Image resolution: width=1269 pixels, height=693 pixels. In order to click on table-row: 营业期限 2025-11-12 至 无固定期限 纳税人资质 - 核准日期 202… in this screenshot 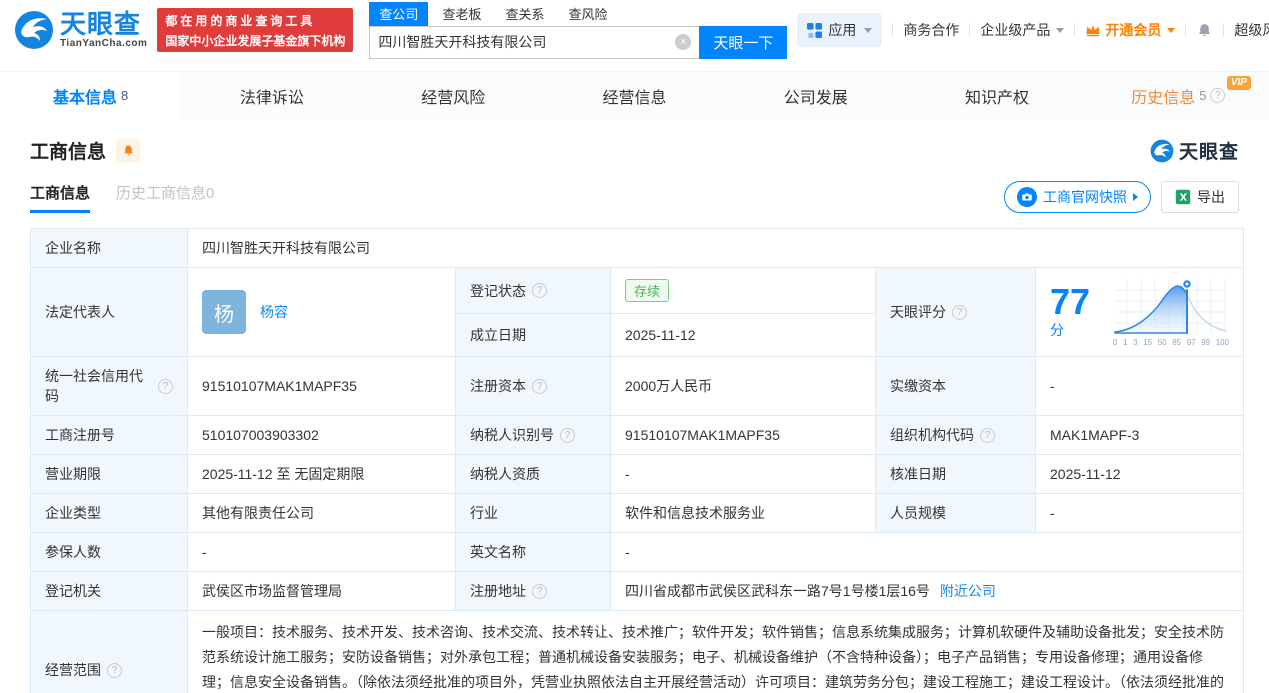, I will do `click(637, 474)`.